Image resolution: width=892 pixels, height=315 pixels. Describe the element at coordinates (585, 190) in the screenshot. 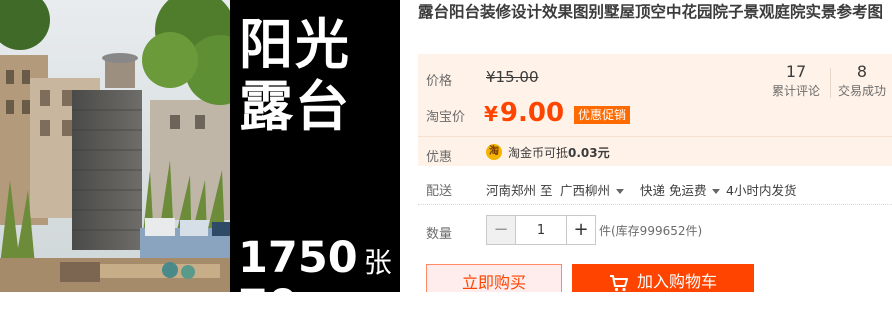

I see `ship-to-value: 广西柳州` at that location.